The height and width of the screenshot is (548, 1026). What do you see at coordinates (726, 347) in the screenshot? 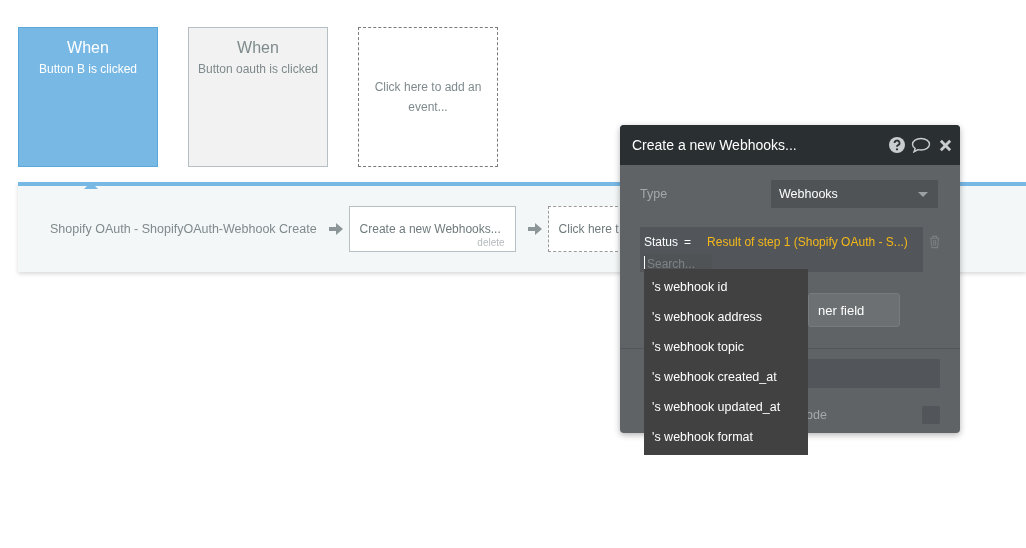
I see `menu-item: 's webhook topic` at bounding box center [726, 347].